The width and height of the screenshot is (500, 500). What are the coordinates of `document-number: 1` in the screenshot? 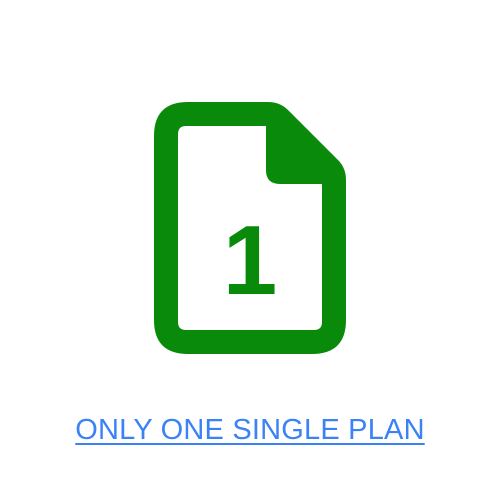 It's located at (250, 260).